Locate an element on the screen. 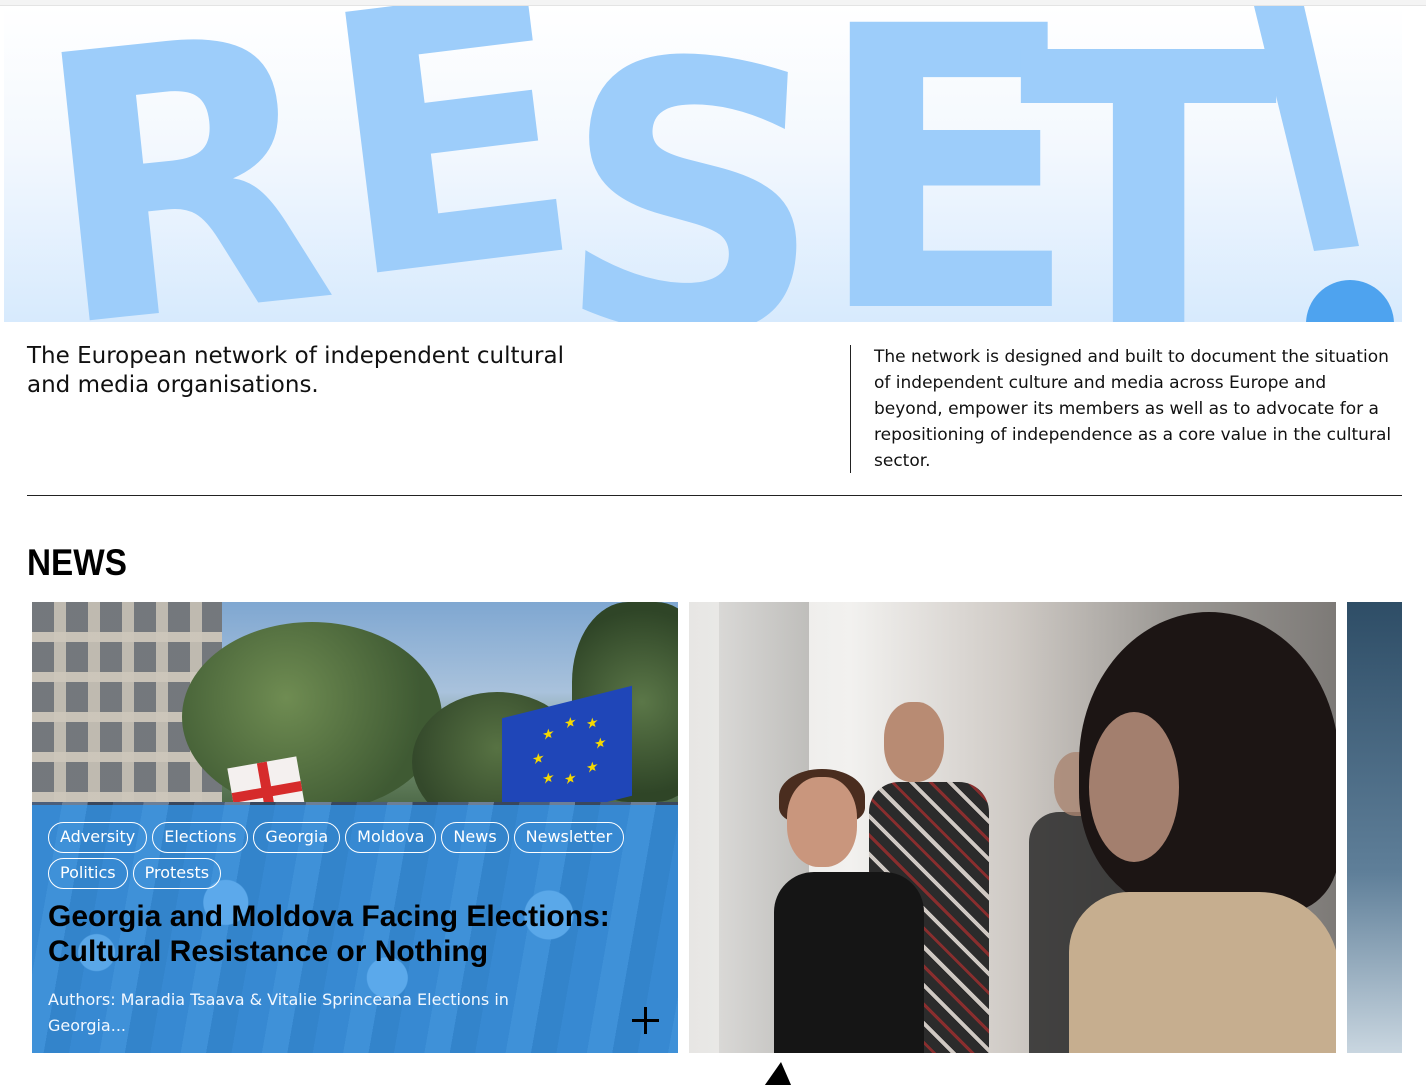 This screenshot has width=1426, height=1085. partial-card-photo is located at coordinates (1374, 827).